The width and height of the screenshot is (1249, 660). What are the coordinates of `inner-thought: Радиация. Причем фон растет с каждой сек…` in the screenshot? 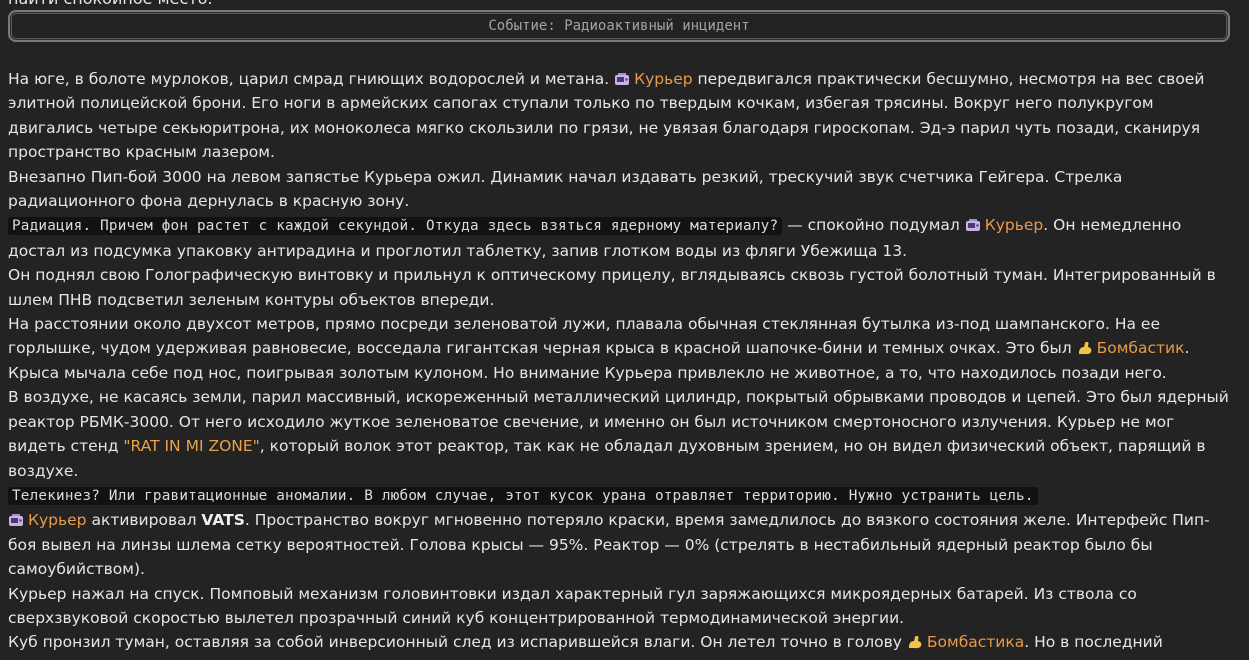 It's located at (395, 226).